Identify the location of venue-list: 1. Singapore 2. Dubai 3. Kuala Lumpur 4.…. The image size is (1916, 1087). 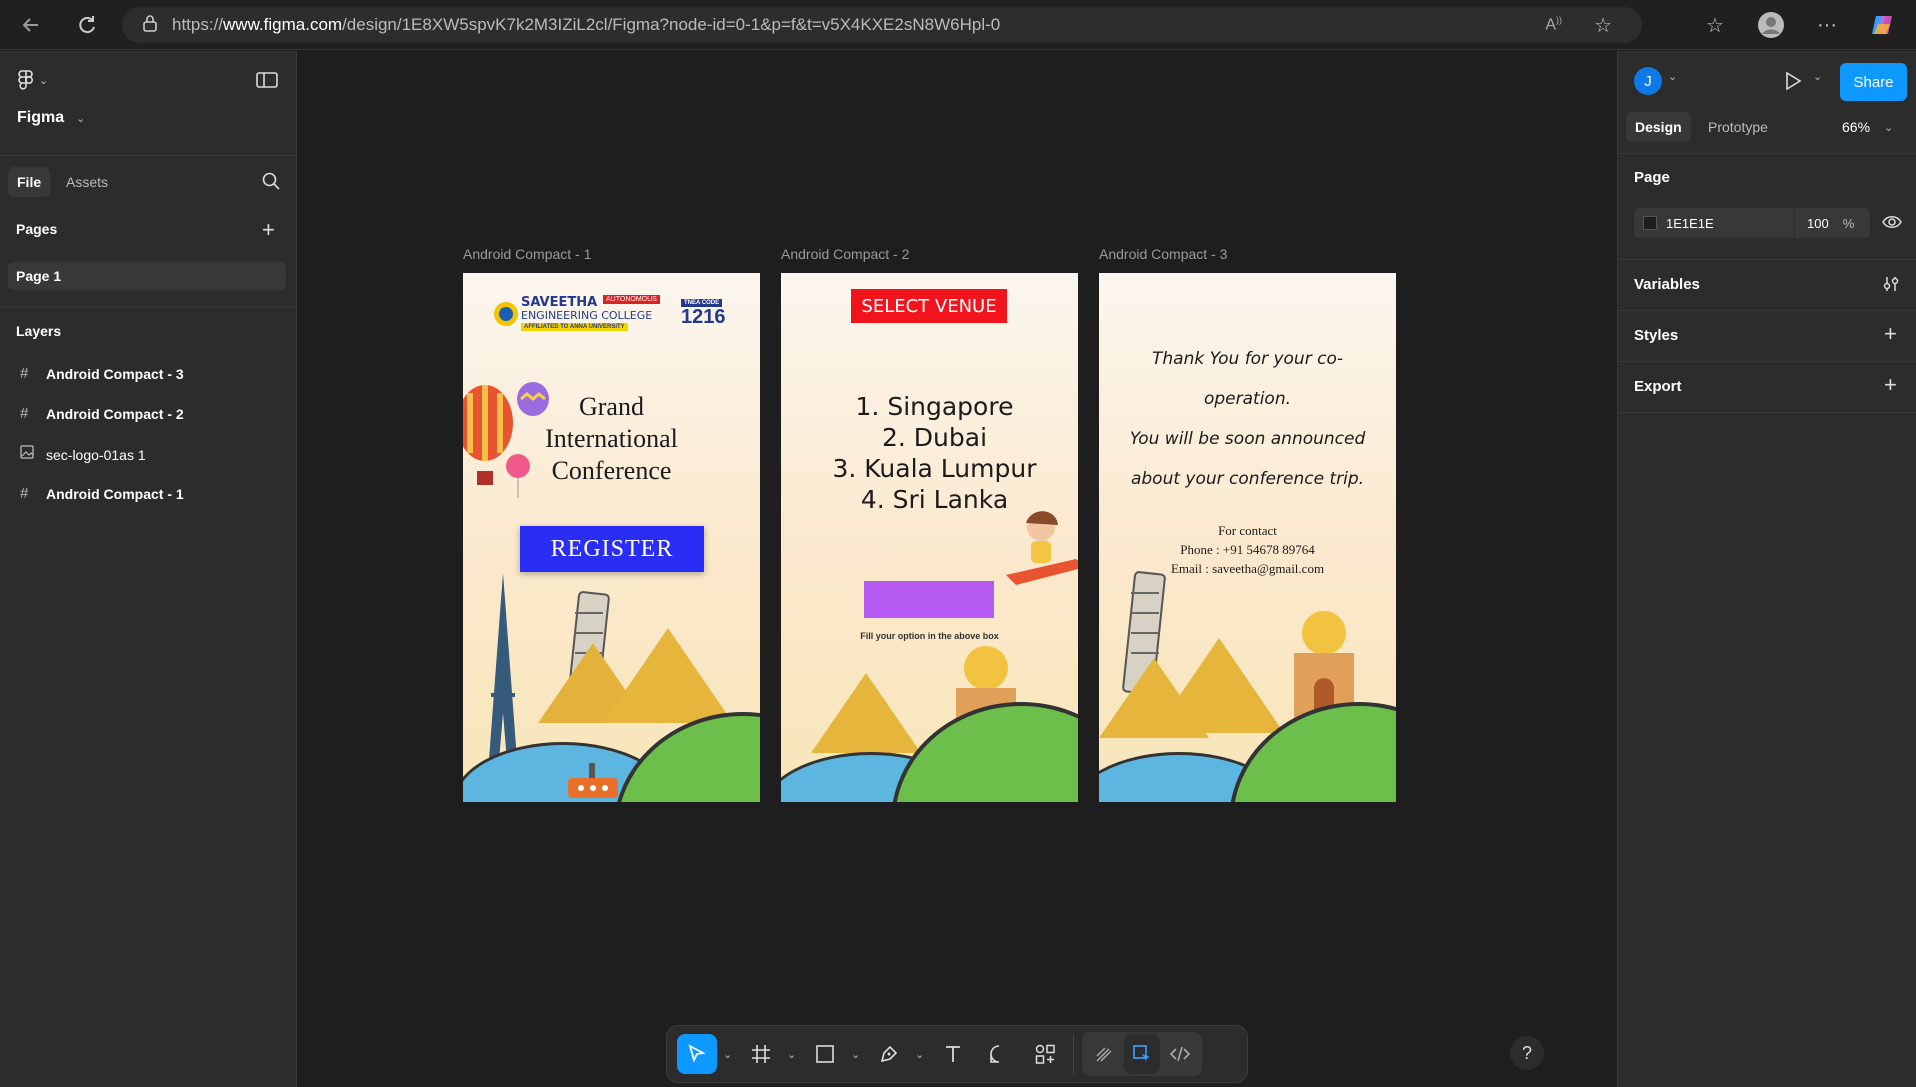
(929, 453).